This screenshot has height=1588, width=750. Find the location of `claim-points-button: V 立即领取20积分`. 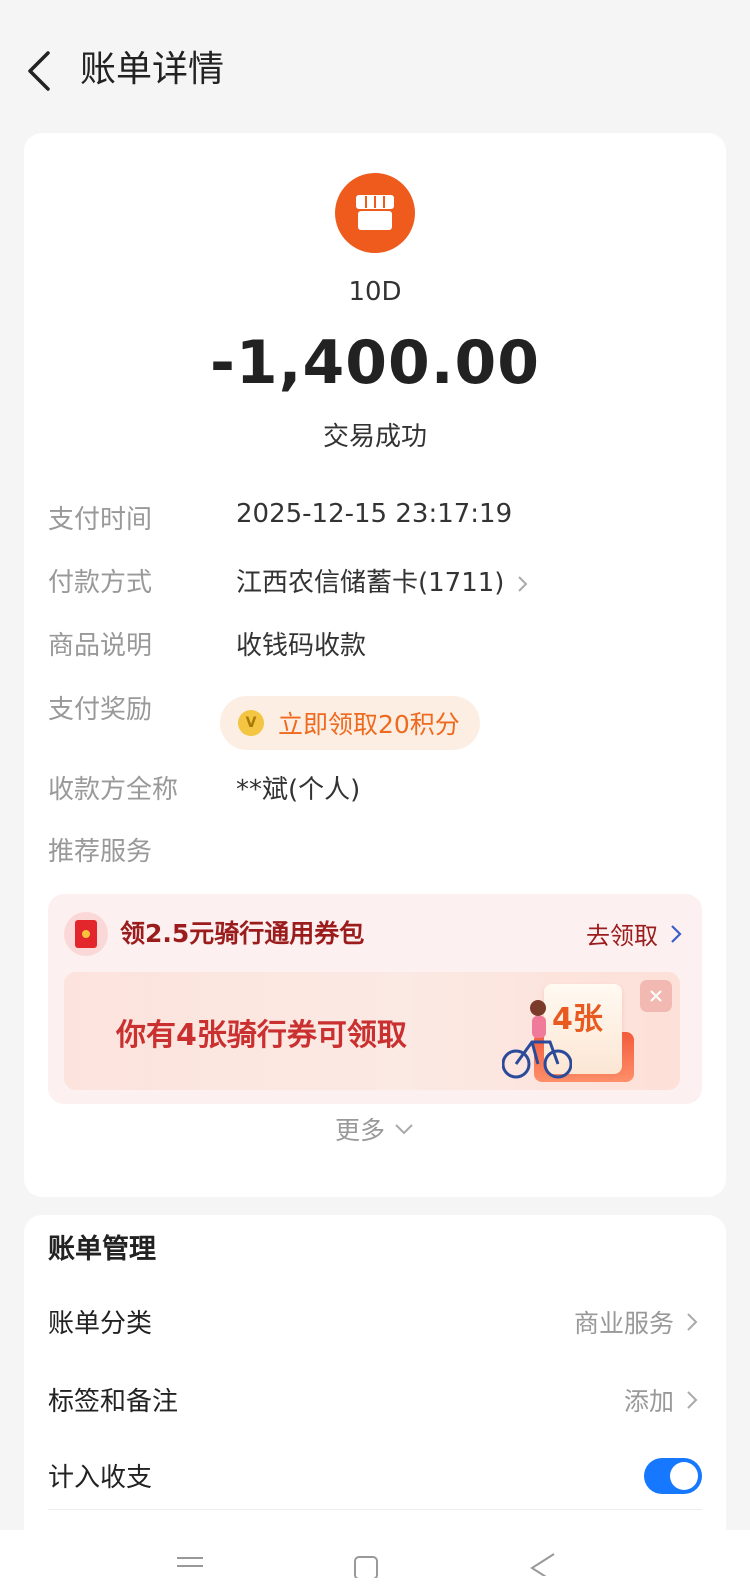

claim-points-button: V 立即领取20积分 is located at coordinates (350, 723).